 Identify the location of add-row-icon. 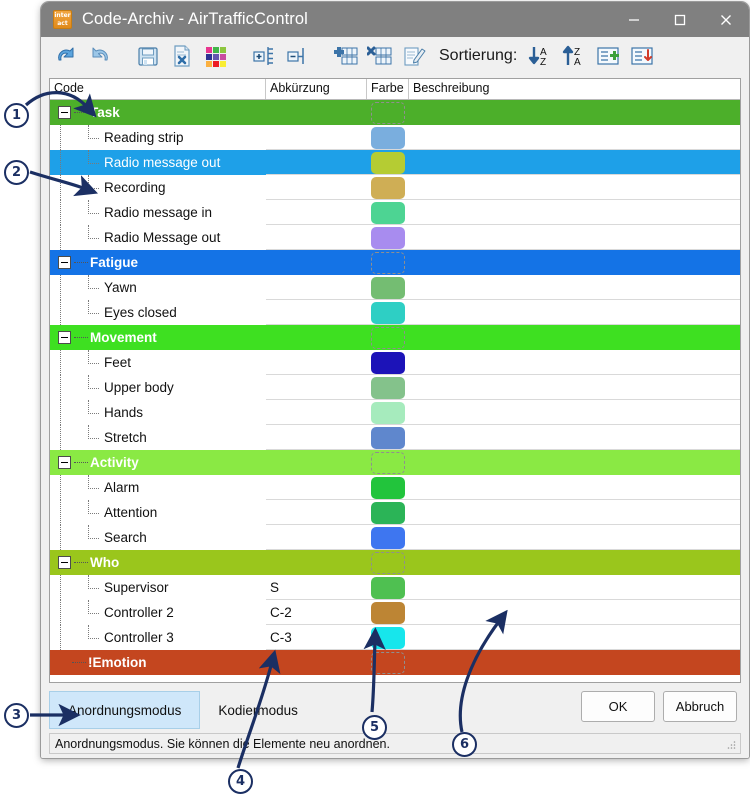
(346, 56).